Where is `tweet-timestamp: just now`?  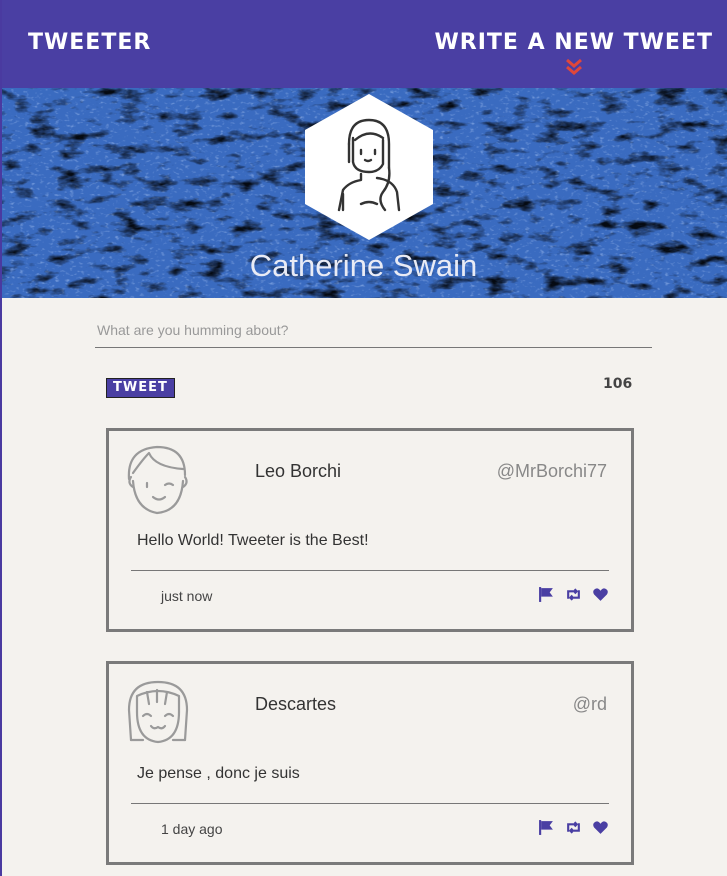
tweet-timestamp: just now is located at coordinates (187, 596).